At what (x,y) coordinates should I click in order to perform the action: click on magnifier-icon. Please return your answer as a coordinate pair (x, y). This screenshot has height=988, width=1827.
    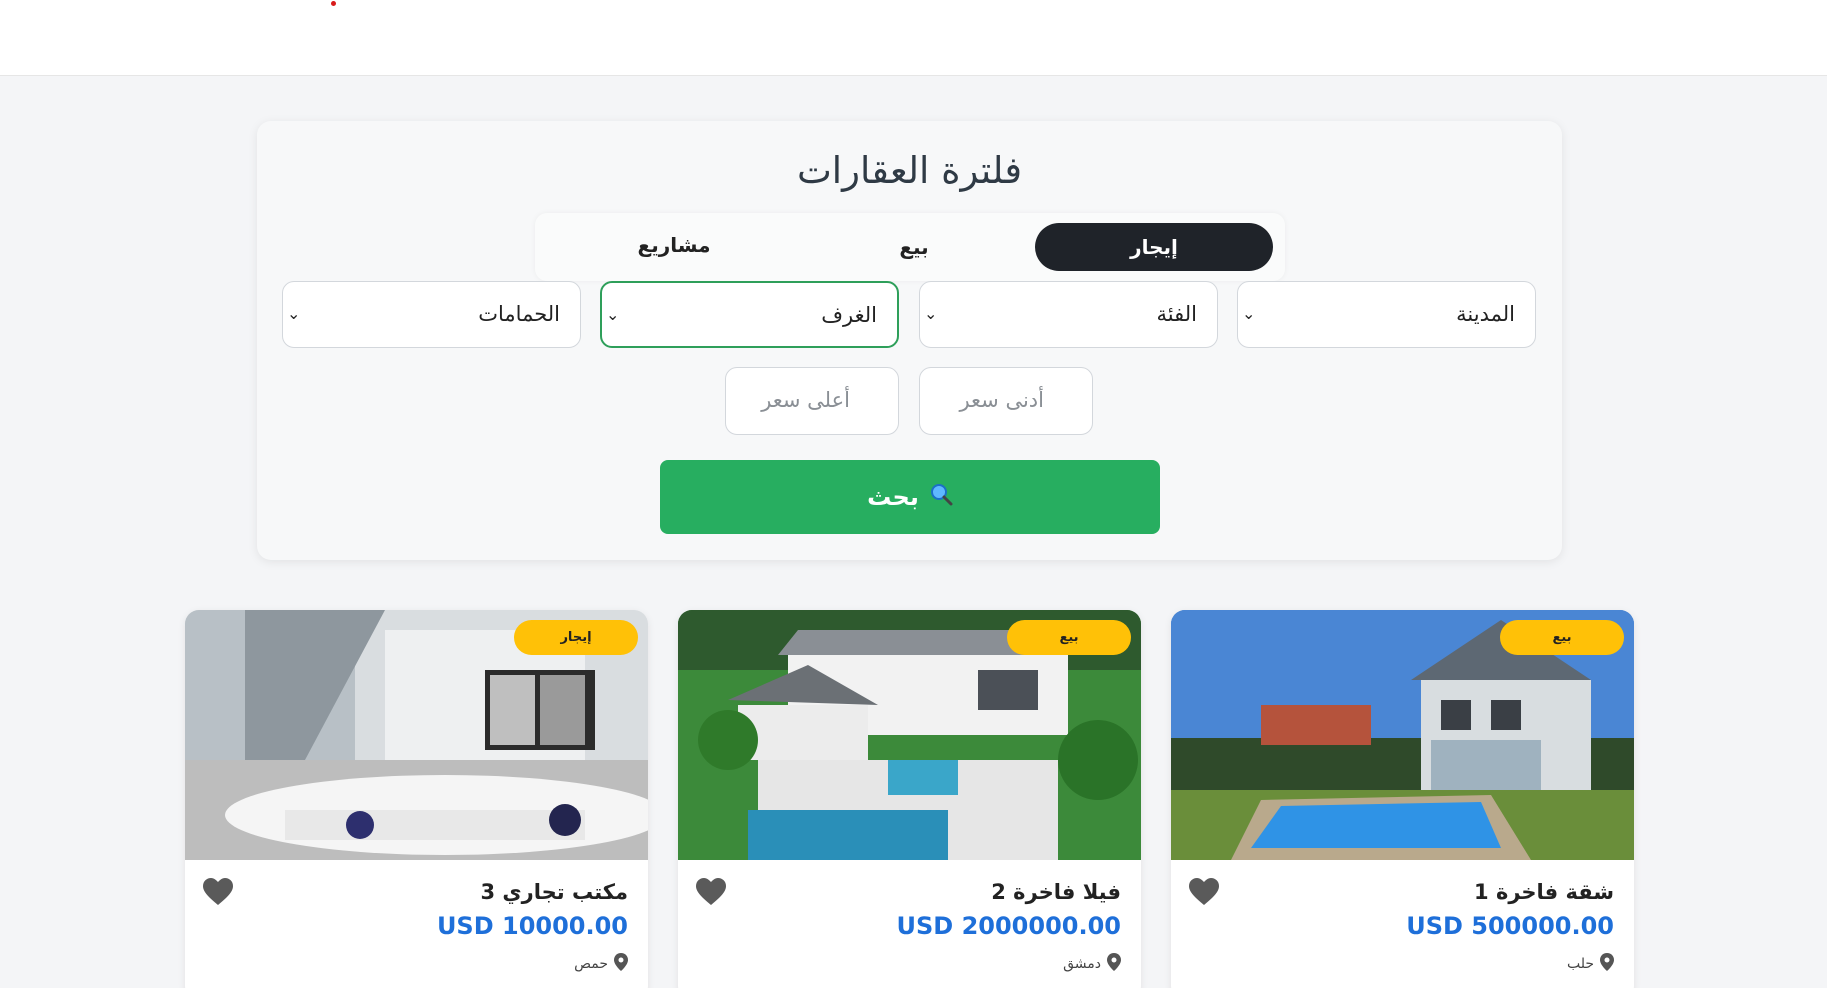
    Looking at the image, I should click on (941, 497).